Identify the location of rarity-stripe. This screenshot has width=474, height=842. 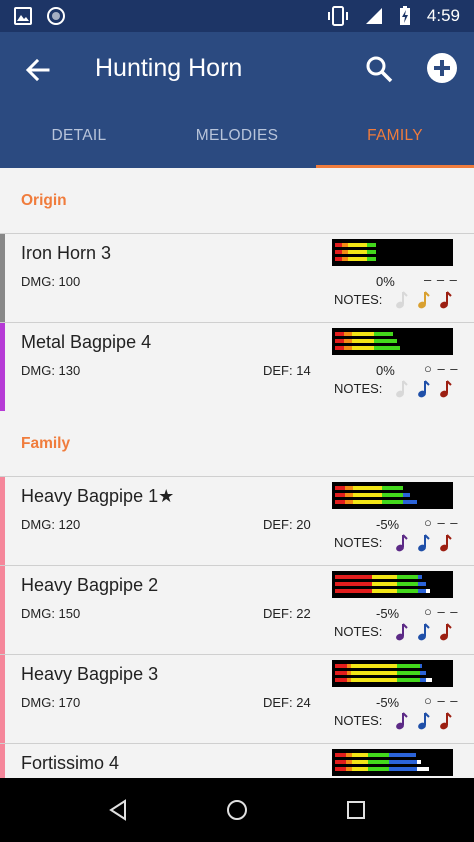
(2, 367).